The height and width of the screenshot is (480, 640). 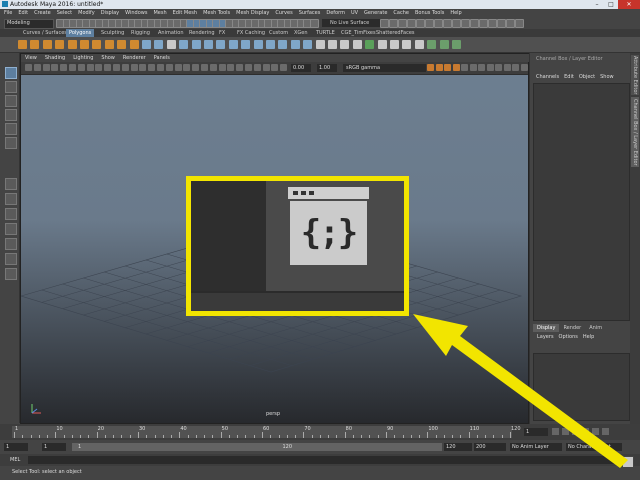 What do you see at coordinates (8, 13) in the screenshot?
I see `menu-file: File` at bounding box center [8, 13].